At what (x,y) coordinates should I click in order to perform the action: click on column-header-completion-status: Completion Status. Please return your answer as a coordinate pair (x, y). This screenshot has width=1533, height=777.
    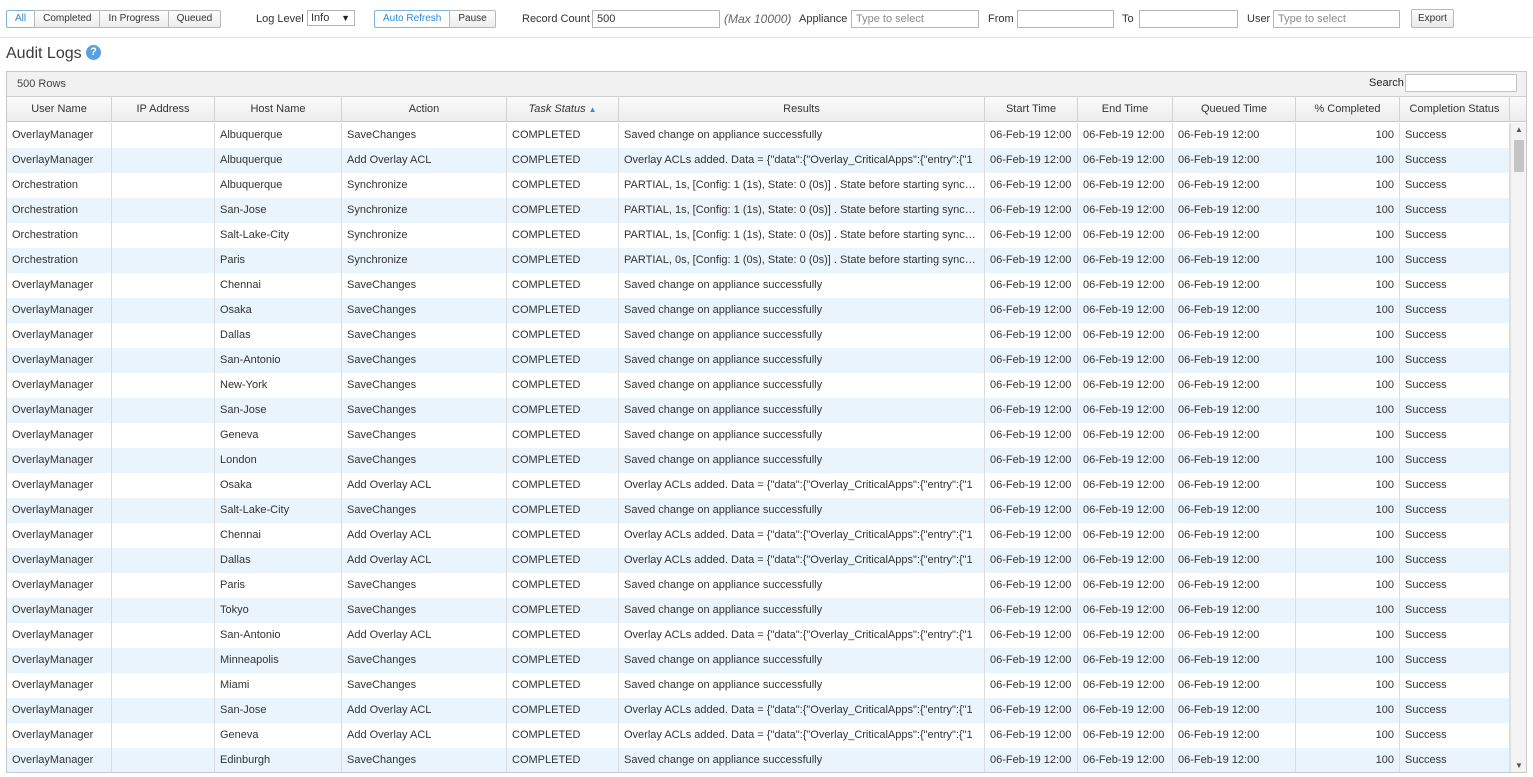
    Looking at the image, I should click on (1455, 109).